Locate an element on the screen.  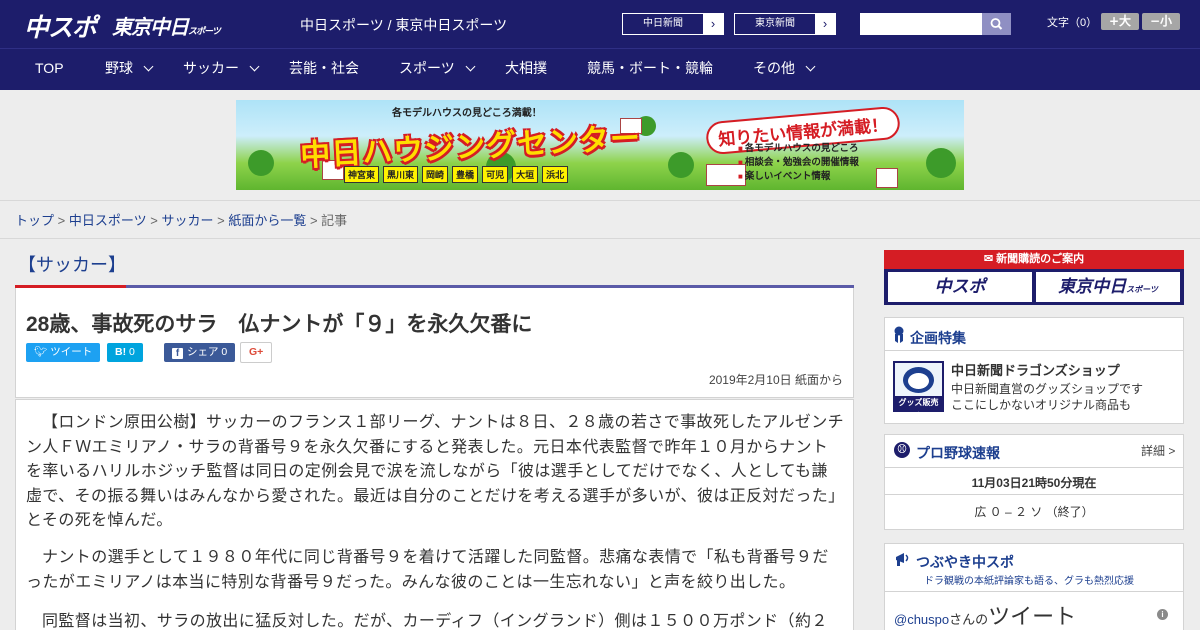
info-icon: i is located at coordinates (1162, 614).